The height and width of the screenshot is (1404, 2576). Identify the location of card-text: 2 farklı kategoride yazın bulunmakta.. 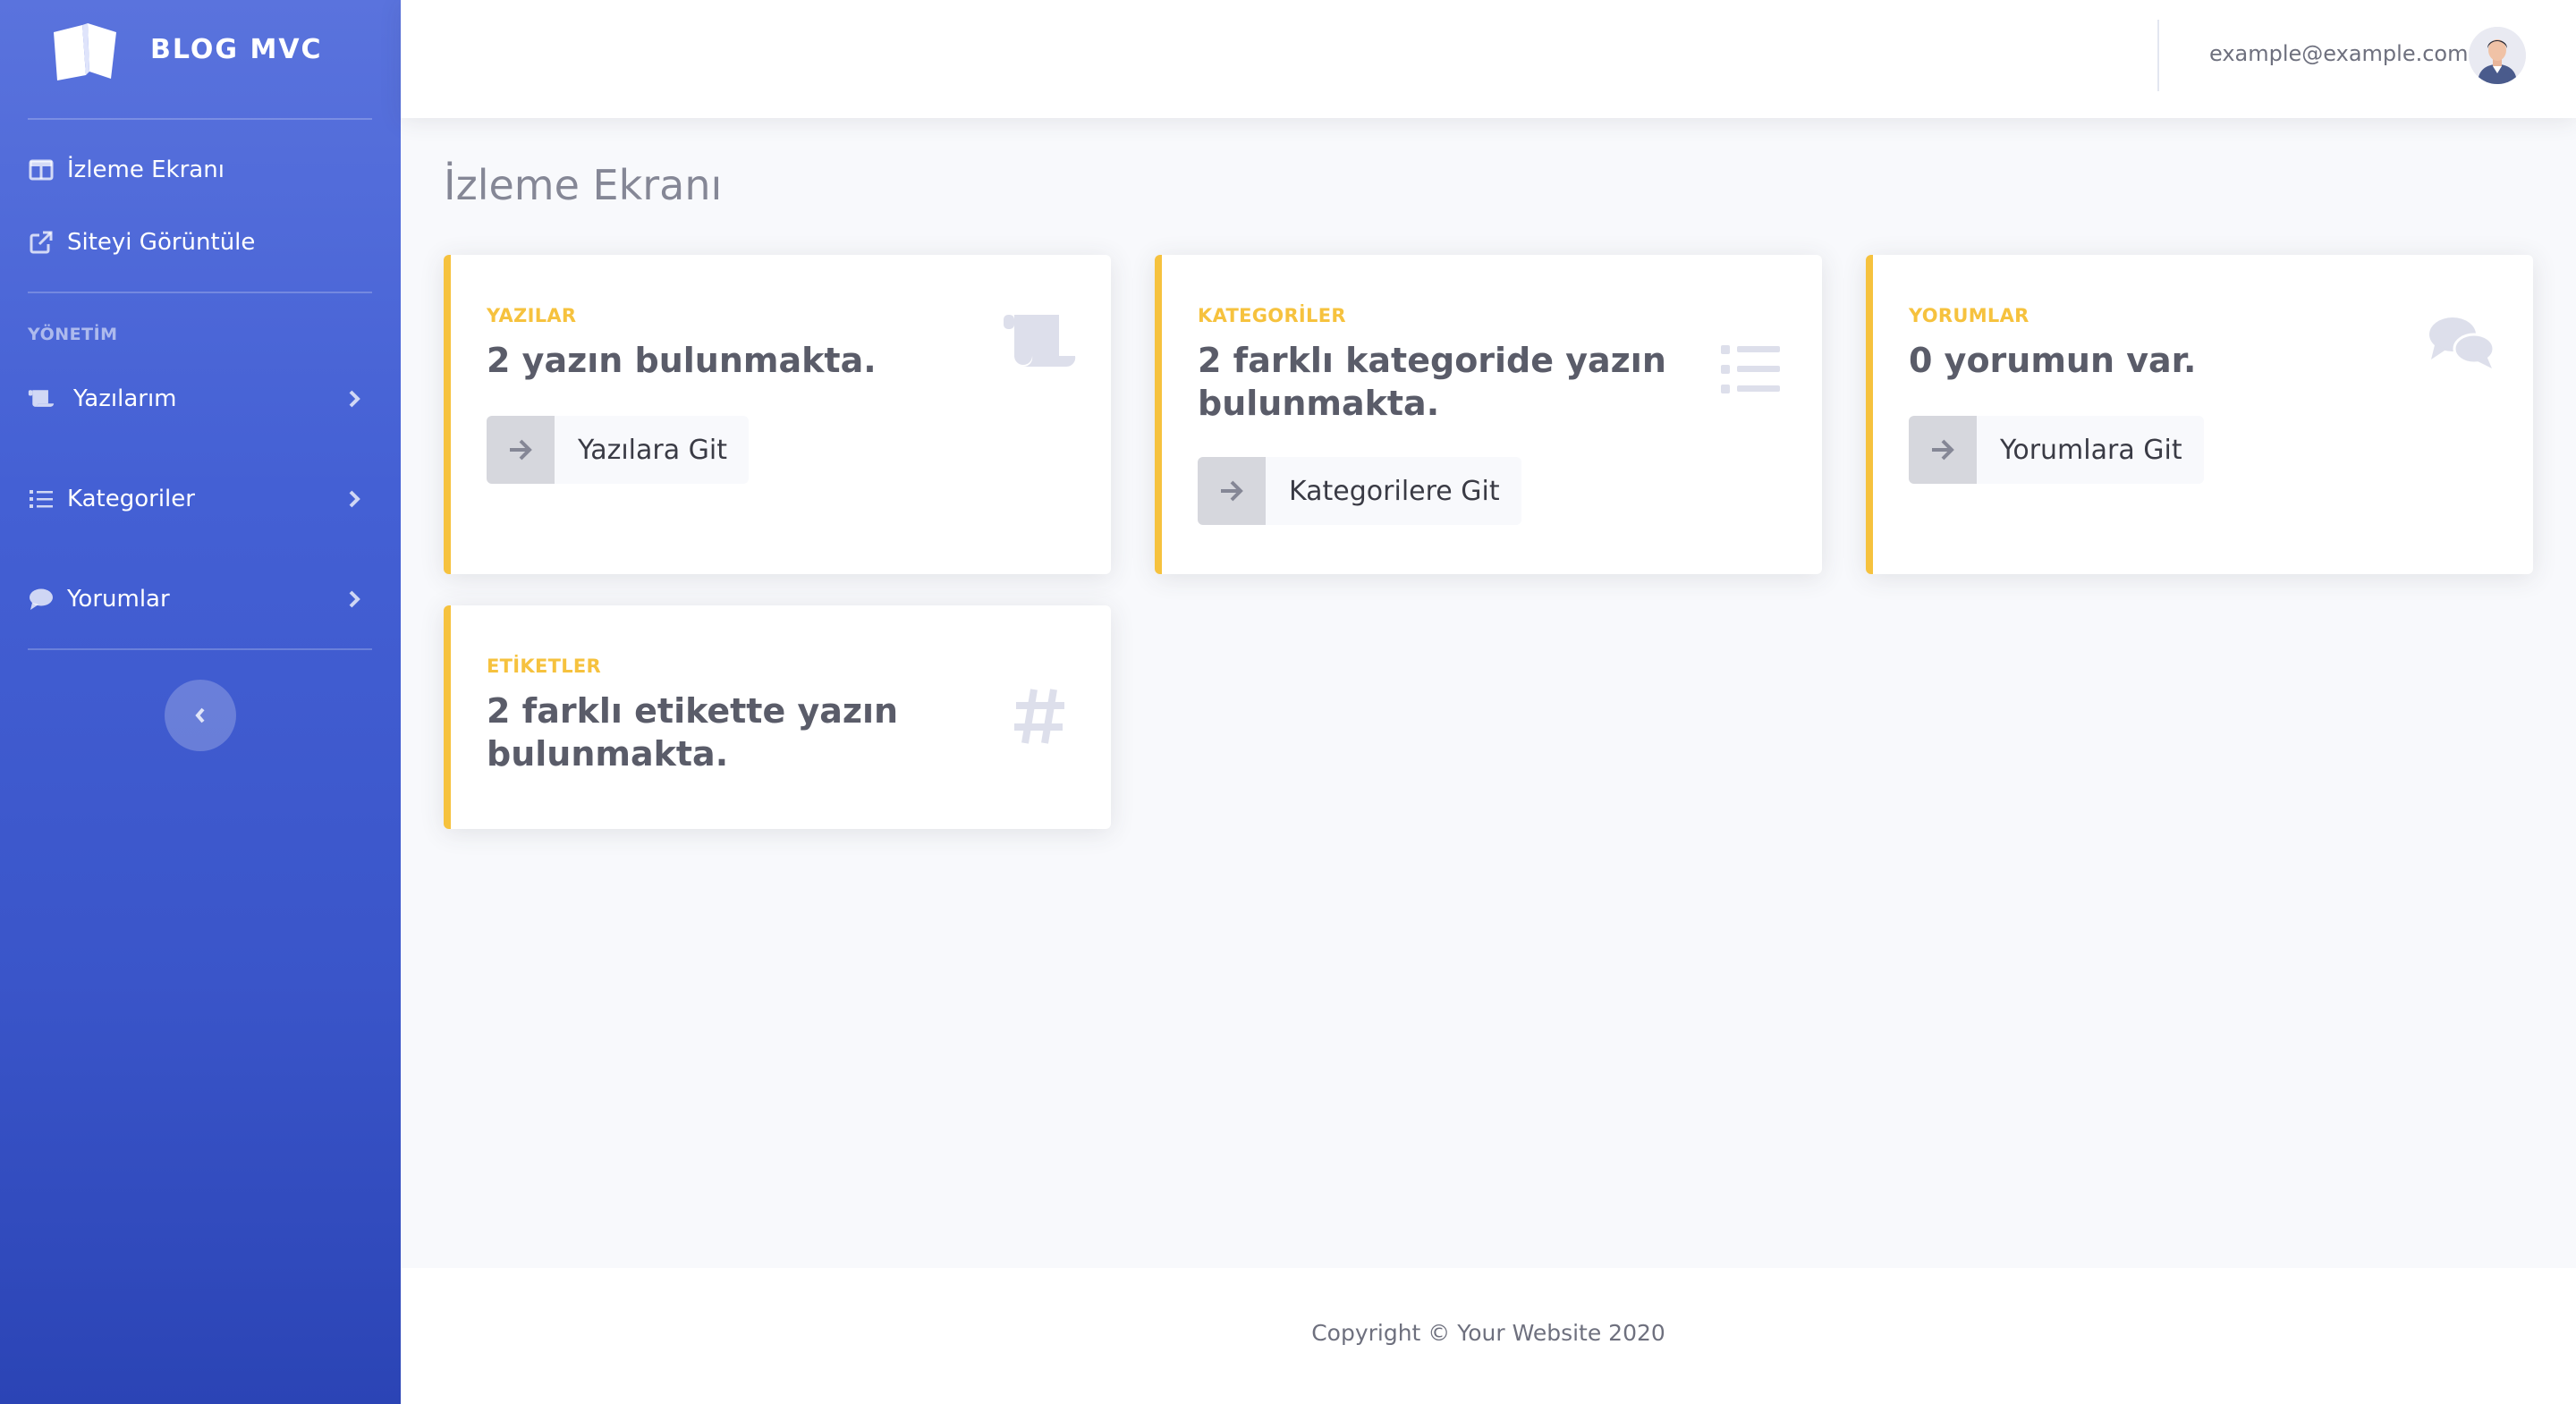
(1432, 382).